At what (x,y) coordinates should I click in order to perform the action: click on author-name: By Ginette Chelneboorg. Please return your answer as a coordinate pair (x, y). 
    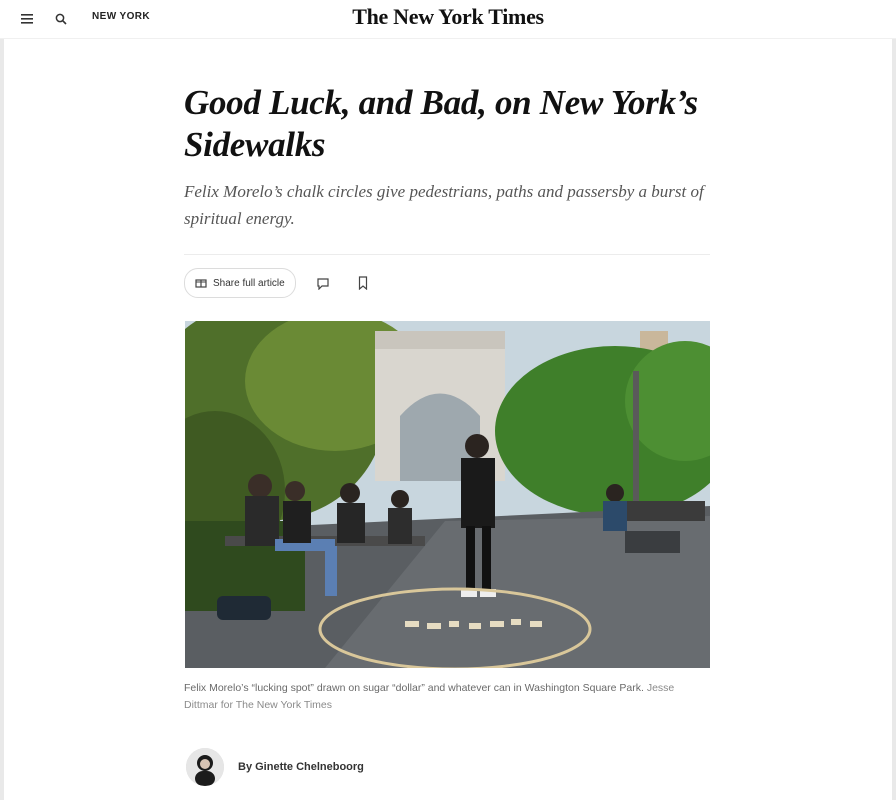
    Looking at the image, I should click on (301, 767).